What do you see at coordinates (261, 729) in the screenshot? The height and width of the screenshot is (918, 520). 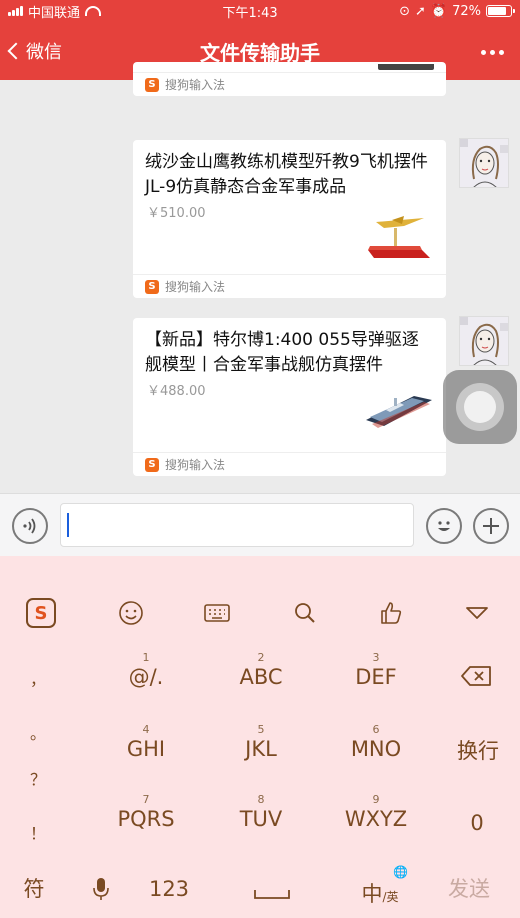 I see `key-number: 5` at bounding box center [261, 729].